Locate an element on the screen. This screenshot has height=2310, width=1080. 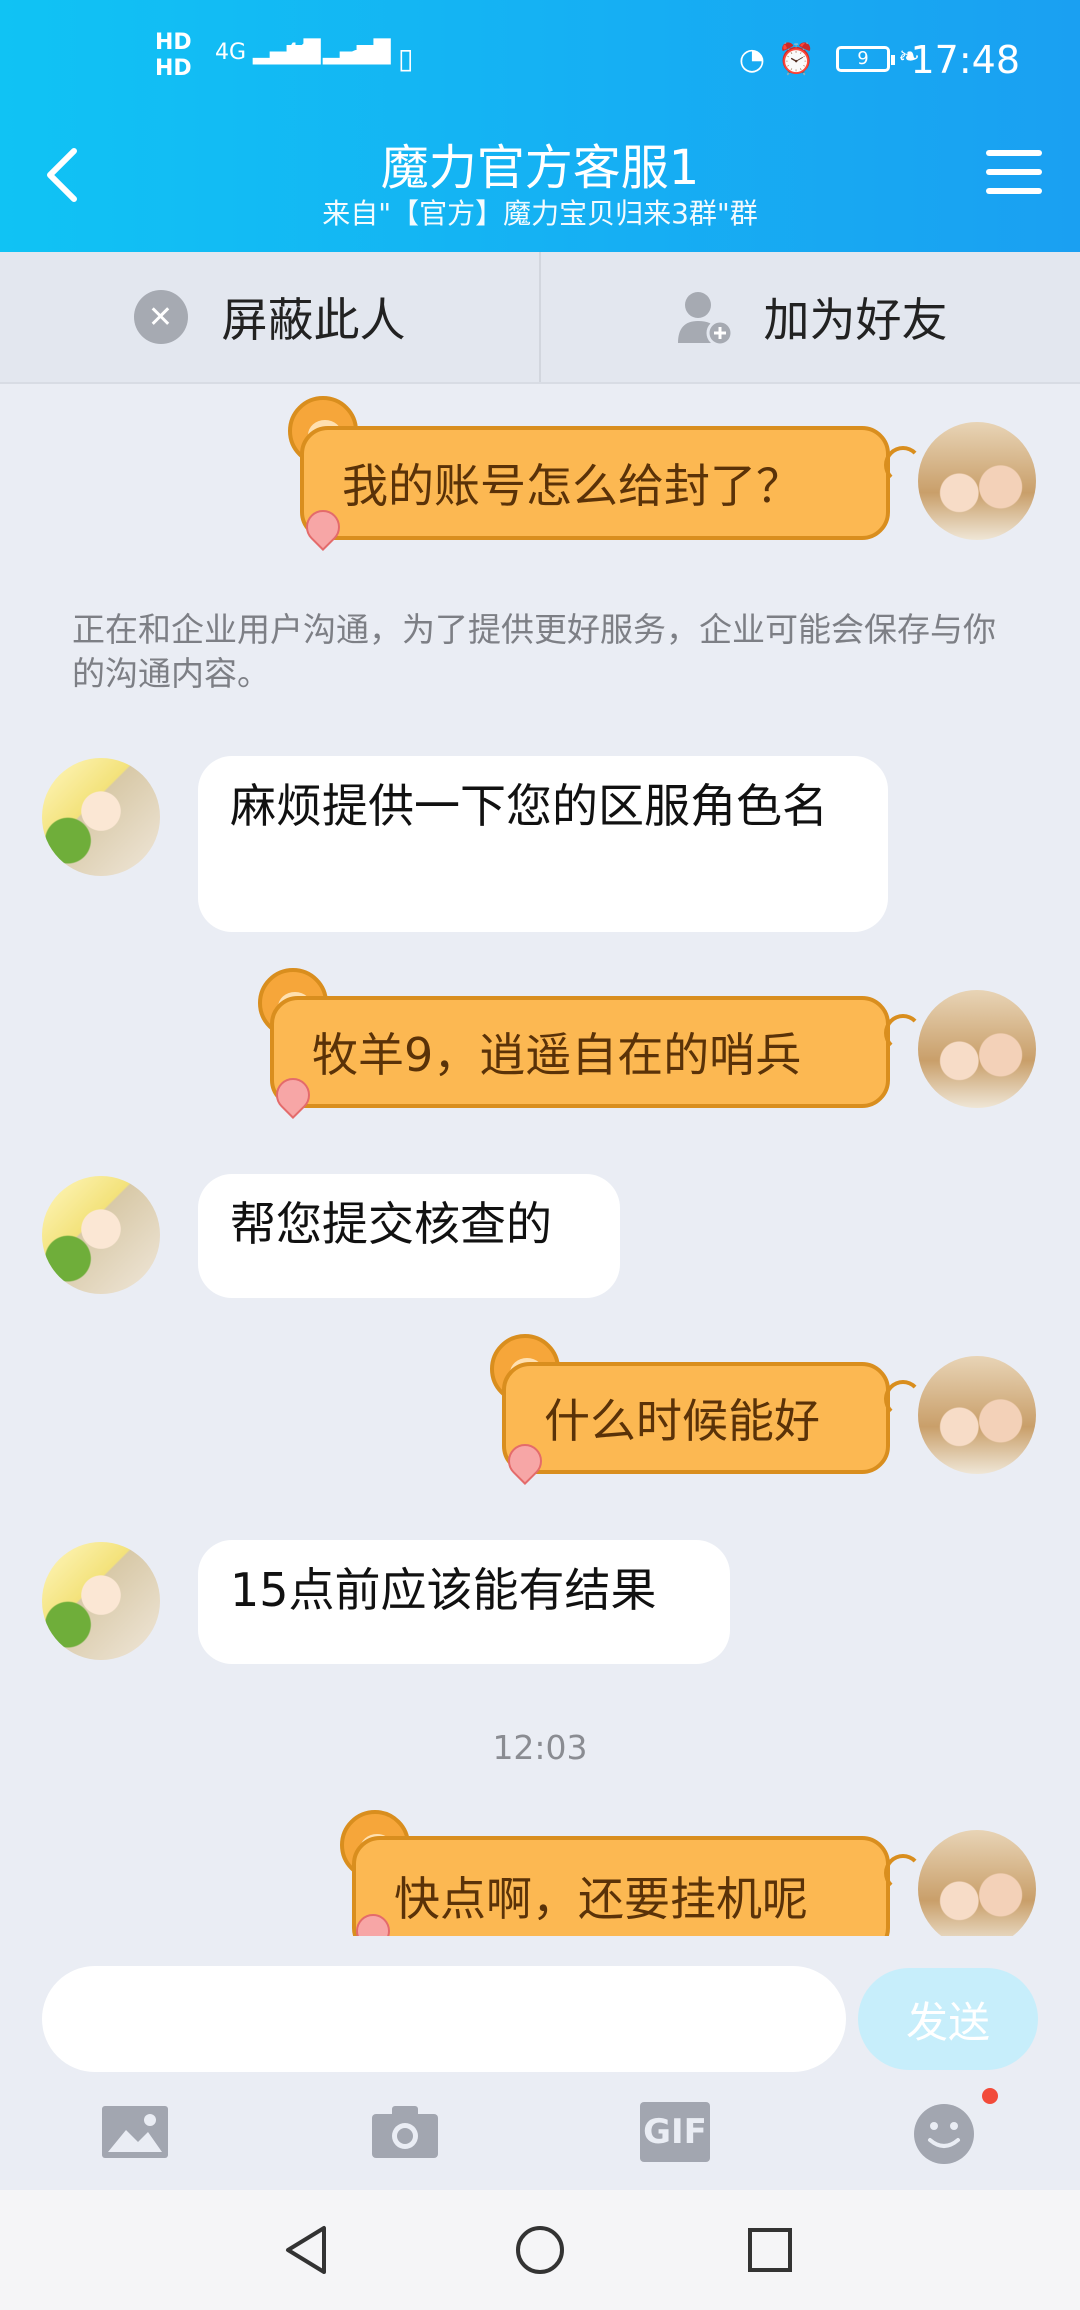
hd2-label: HD is located at coordinates (173, 68).